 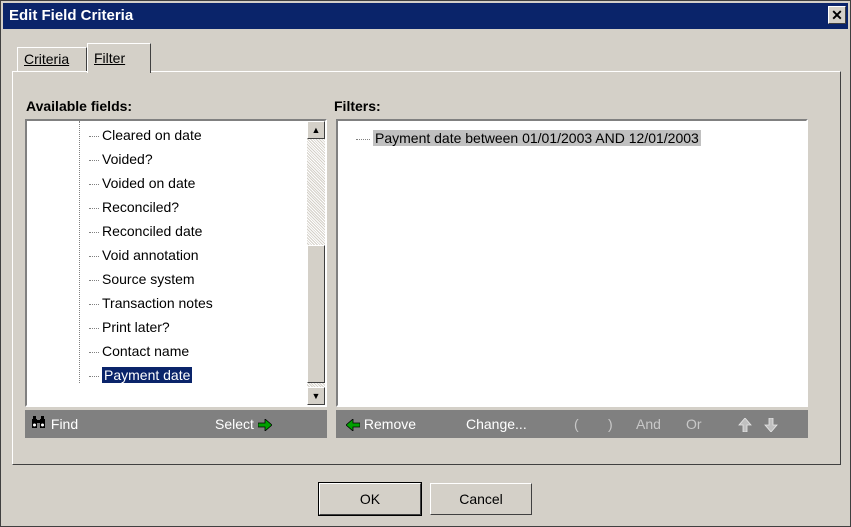 I want to click on tree-item-voided-on-date: Voided on date, so click(x=142, y=183).